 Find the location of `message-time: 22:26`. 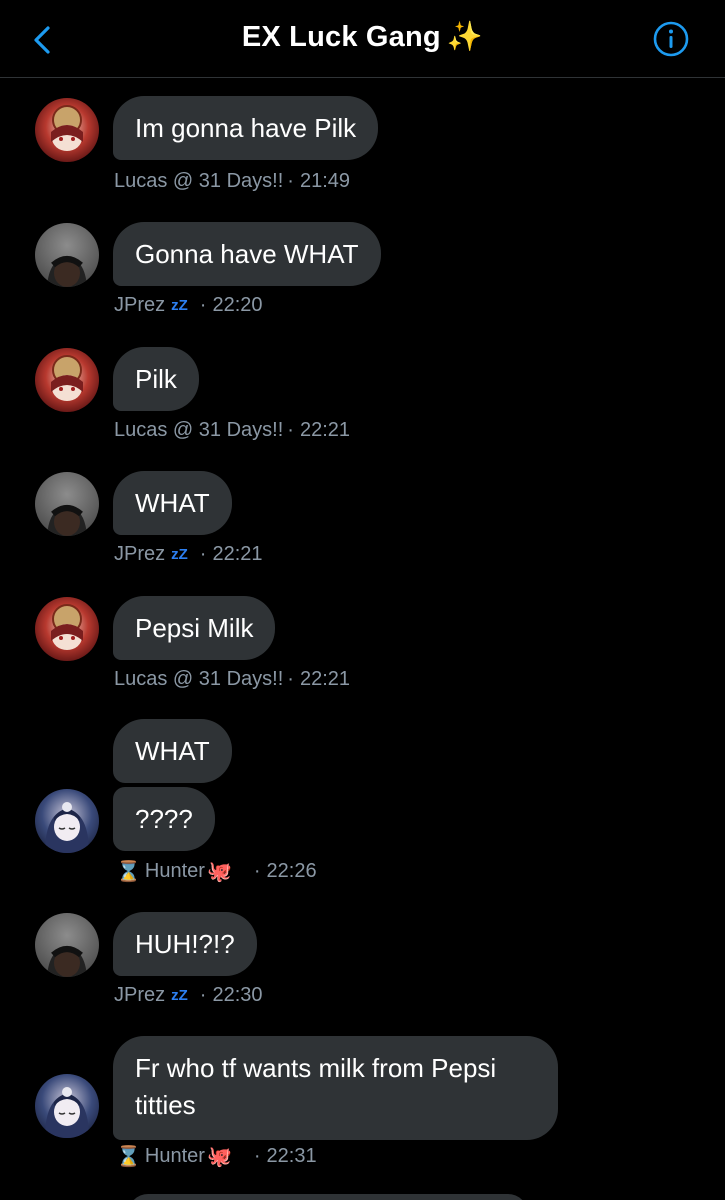

message-time: 22:26 is located at coordinates (291, 871).